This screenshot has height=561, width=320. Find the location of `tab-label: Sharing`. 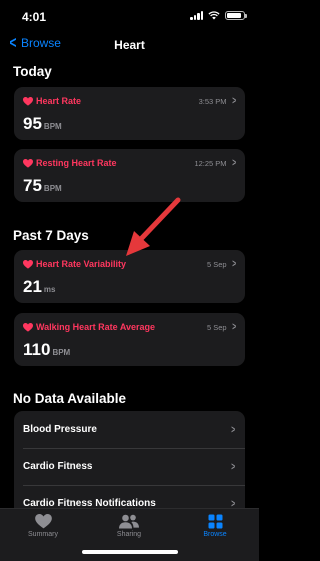

tab-label: Sharing is located at coordinates (129, 534).